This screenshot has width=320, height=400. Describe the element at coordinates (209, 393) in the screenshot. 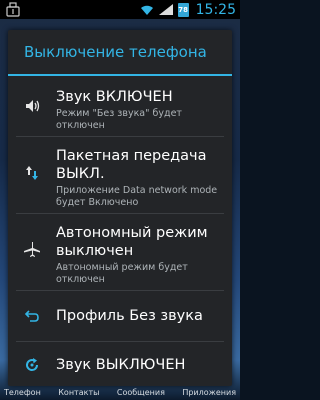

I see `dock-label-apps: Приложения` at that location.